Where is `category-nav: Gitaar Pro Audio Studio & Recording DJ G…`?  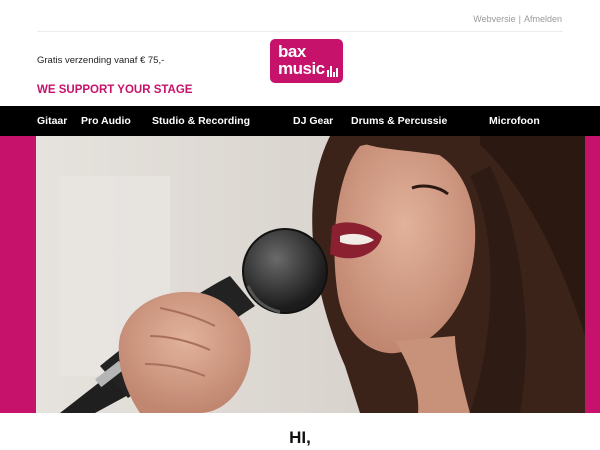
category-nav: Gitaar Pro Audio Studio & Recording DJ G… is located at coordinates (300, 121).